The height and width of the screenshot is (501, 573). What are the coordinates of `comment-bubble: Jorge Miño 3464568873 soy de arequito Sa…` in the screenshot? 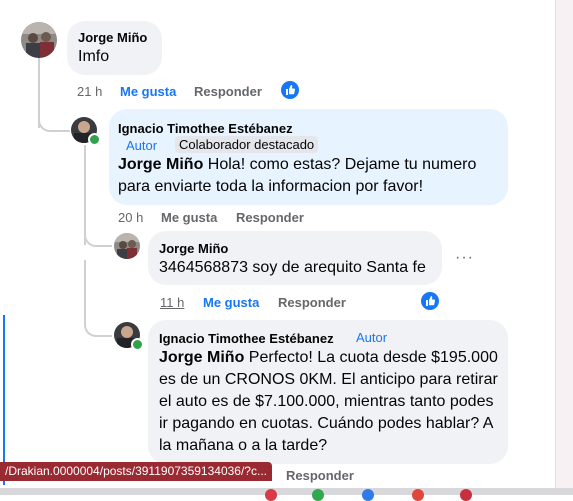 It's located at (295, 258).